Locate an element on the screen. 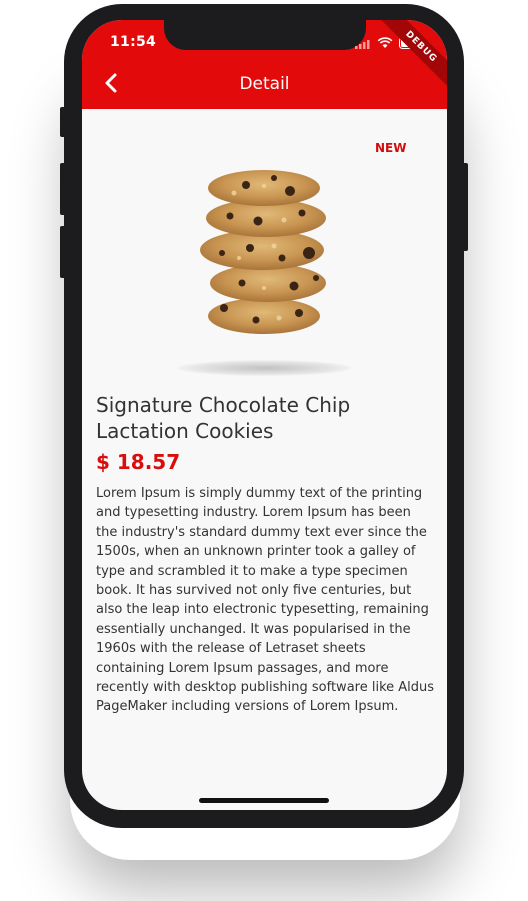 This screenshot has width=528, height=901. notch is located at coordinates (265, 35).